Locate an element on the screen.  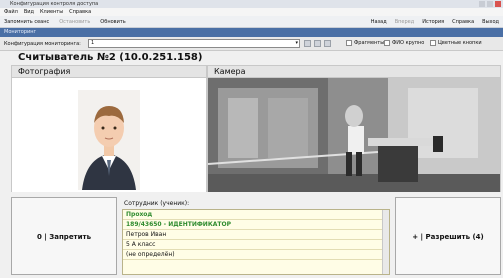
menu-item-file: Файл is located at coordinates (11, 12).